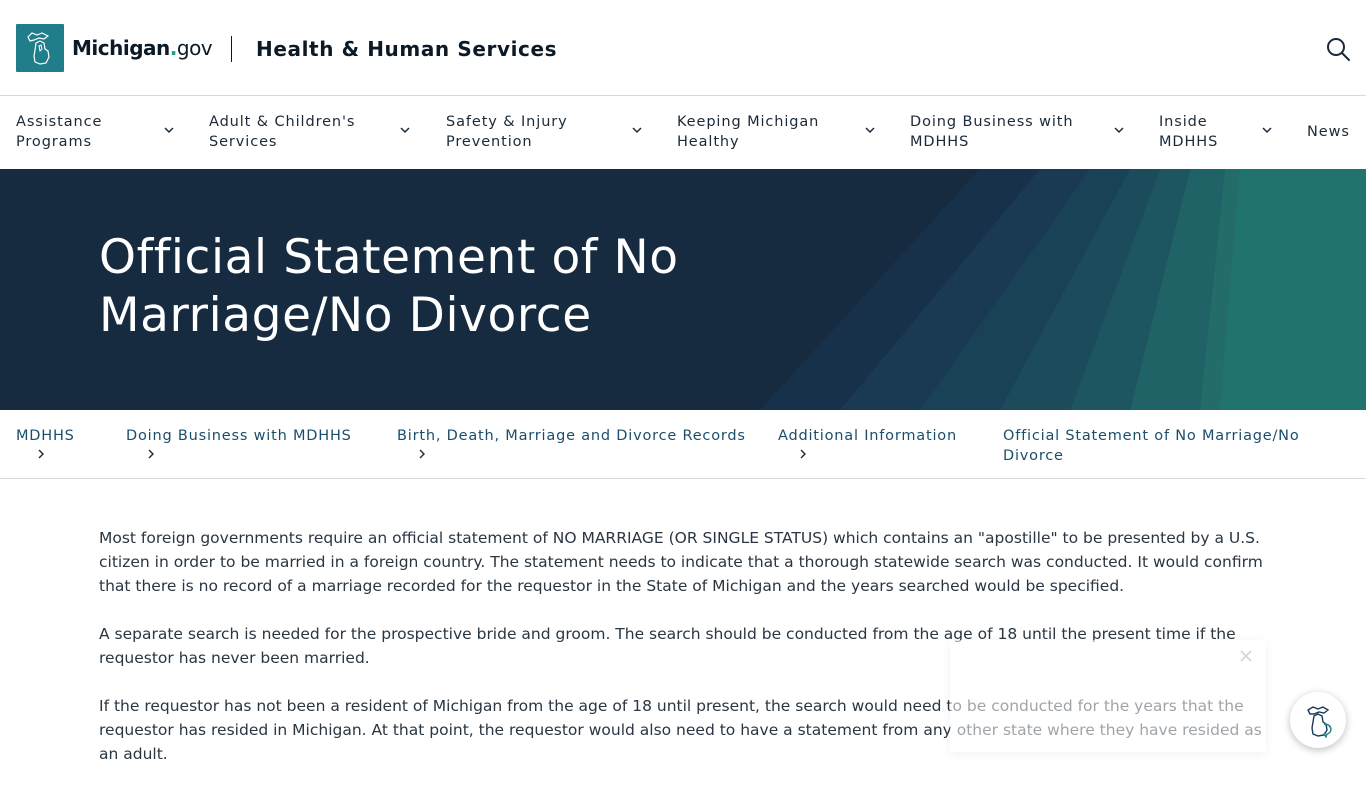 Image resolution: width=1366 pixels, height=790 pixels. I want to click on nav-item-label: Inside MDHHS, so click(1189, 132).